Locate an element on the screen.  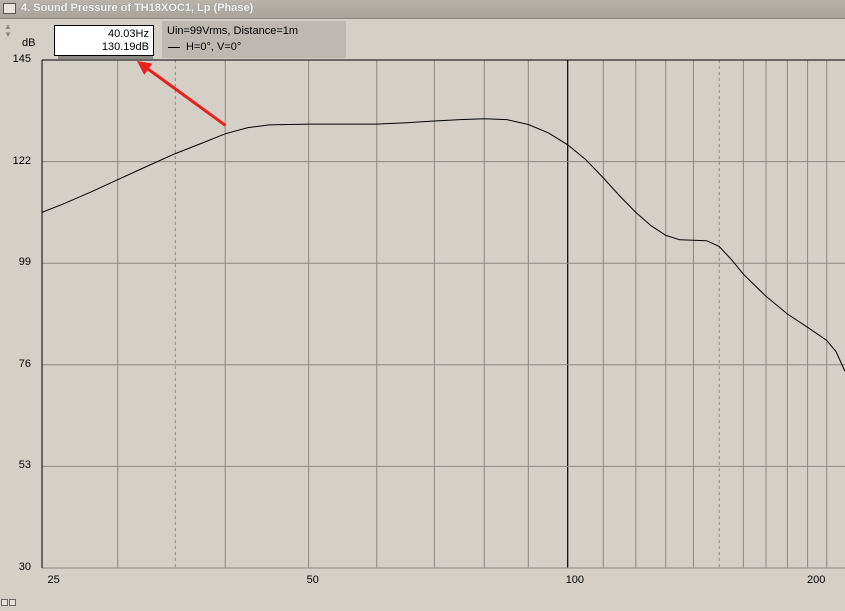
chart-legend: Uin=99Vrms, Distance=1m H=0°, V=0° is located at coordinates (254, 39).